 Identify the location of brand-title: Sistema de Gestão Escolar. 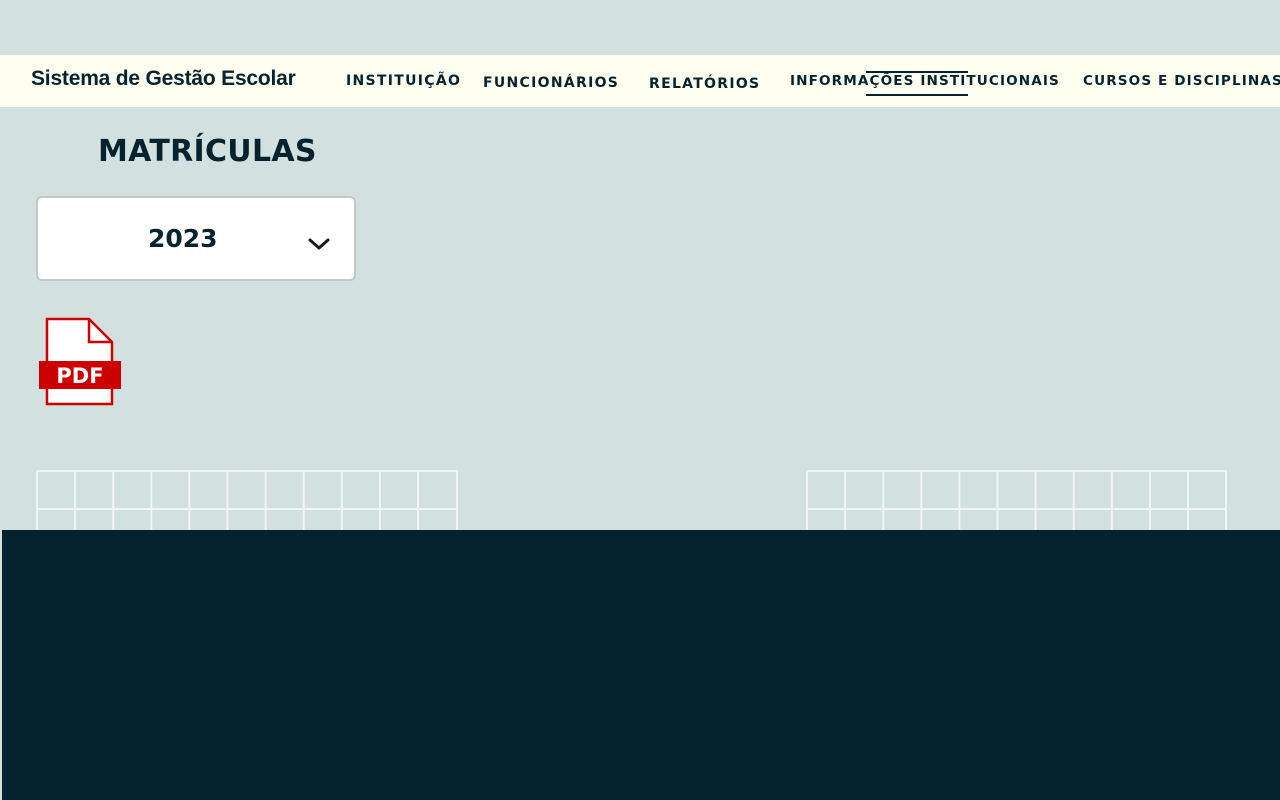
(163, 79).